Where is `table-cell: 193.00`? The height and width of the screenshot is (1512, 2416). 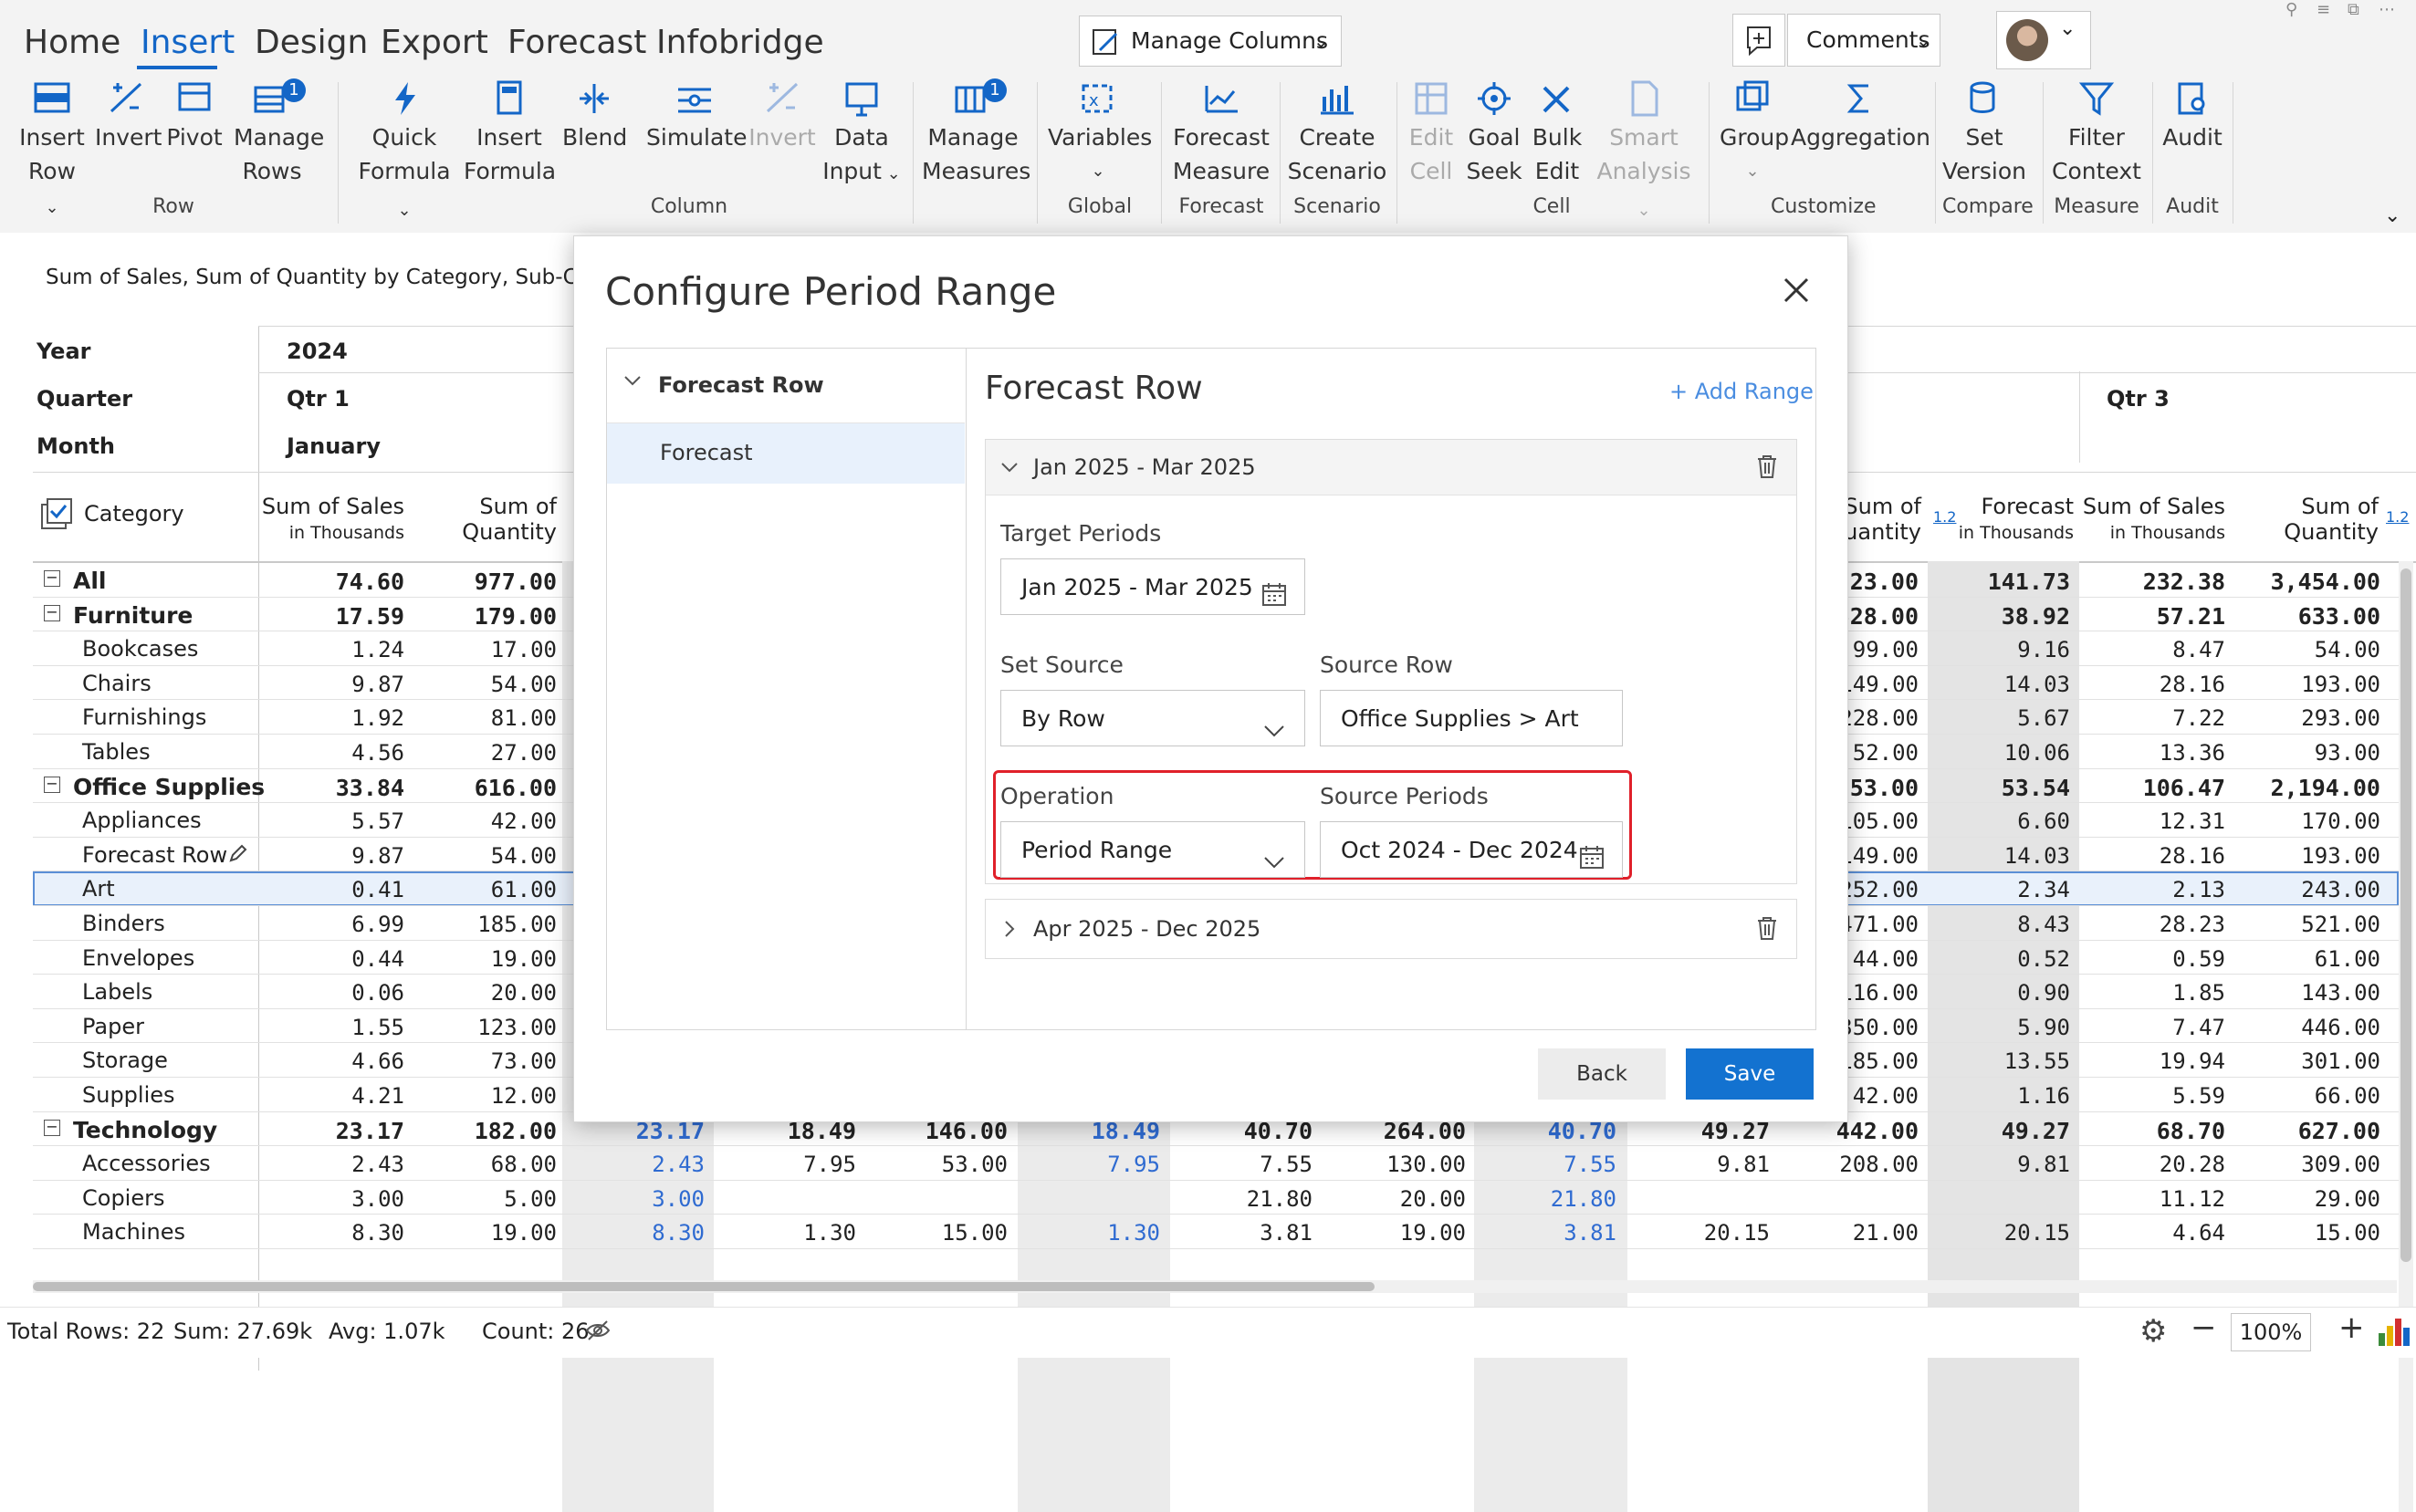
table-cell: 193.00 is located at coordinates (2307, 856).